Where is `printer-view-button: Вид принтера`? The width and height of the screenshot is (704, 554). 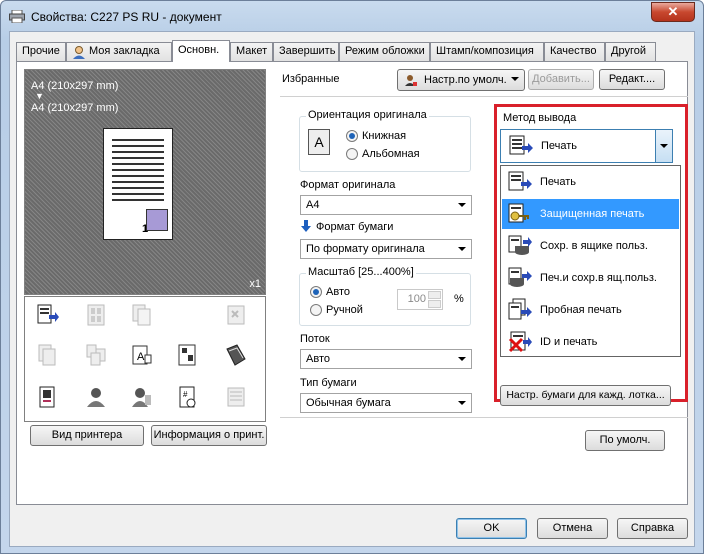 printer-view-button: Вид принтера is located at coordinates (87, 435).